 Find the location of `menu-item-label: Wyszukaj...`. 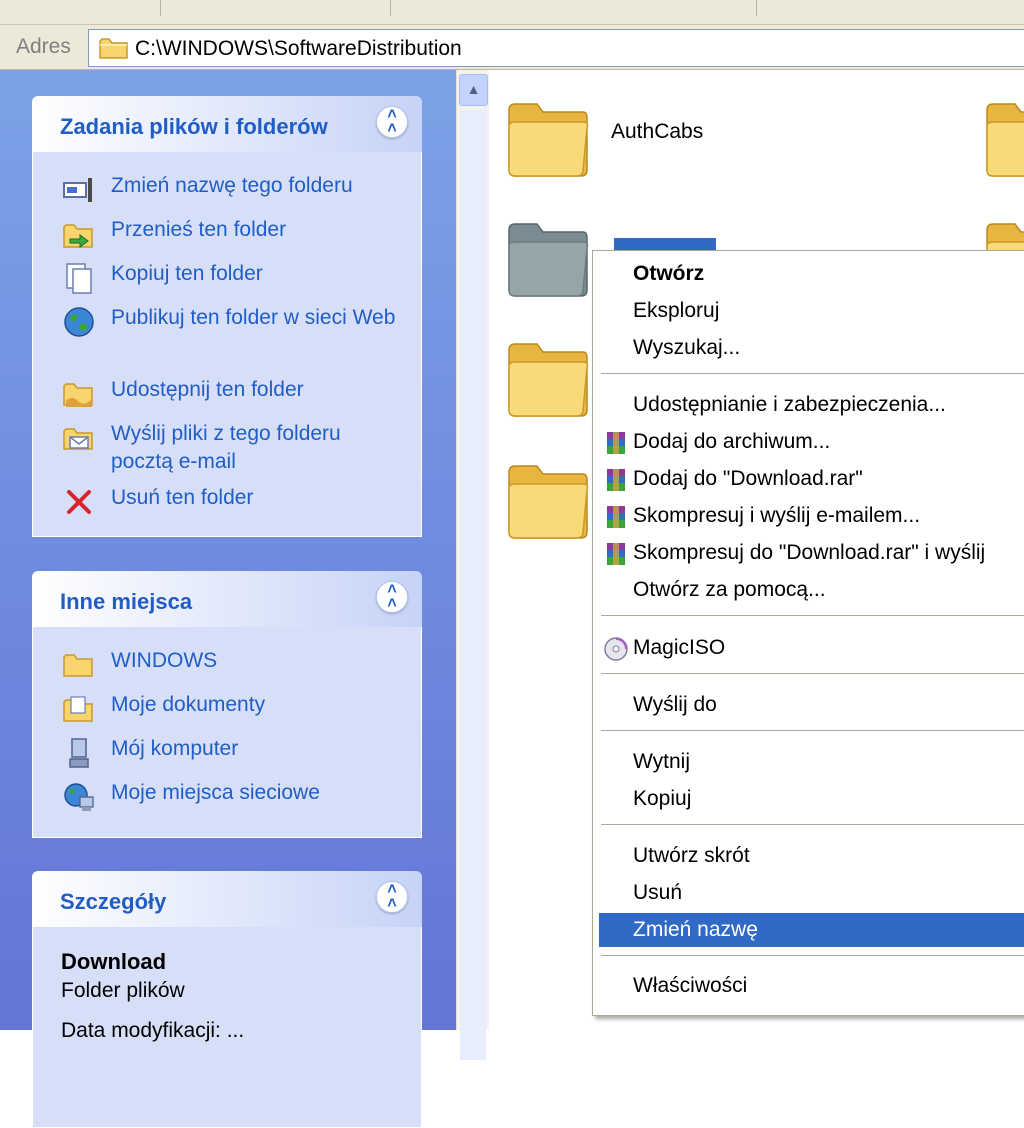

menu-item-label: Wyszukaj... is located at coordinates (687, 347).